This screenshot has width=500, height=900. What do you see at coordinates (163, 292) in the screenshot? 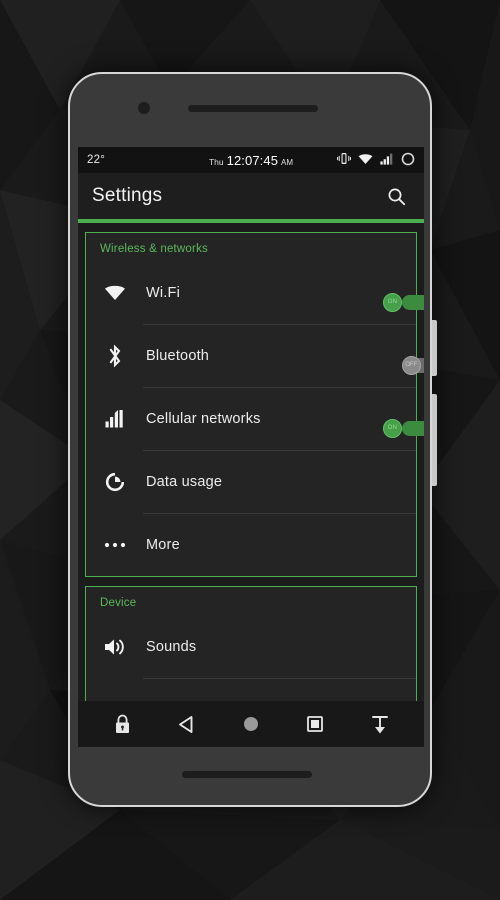
I see `row-label-wifi: Wi.Fi` at bounding box center [163, 292].